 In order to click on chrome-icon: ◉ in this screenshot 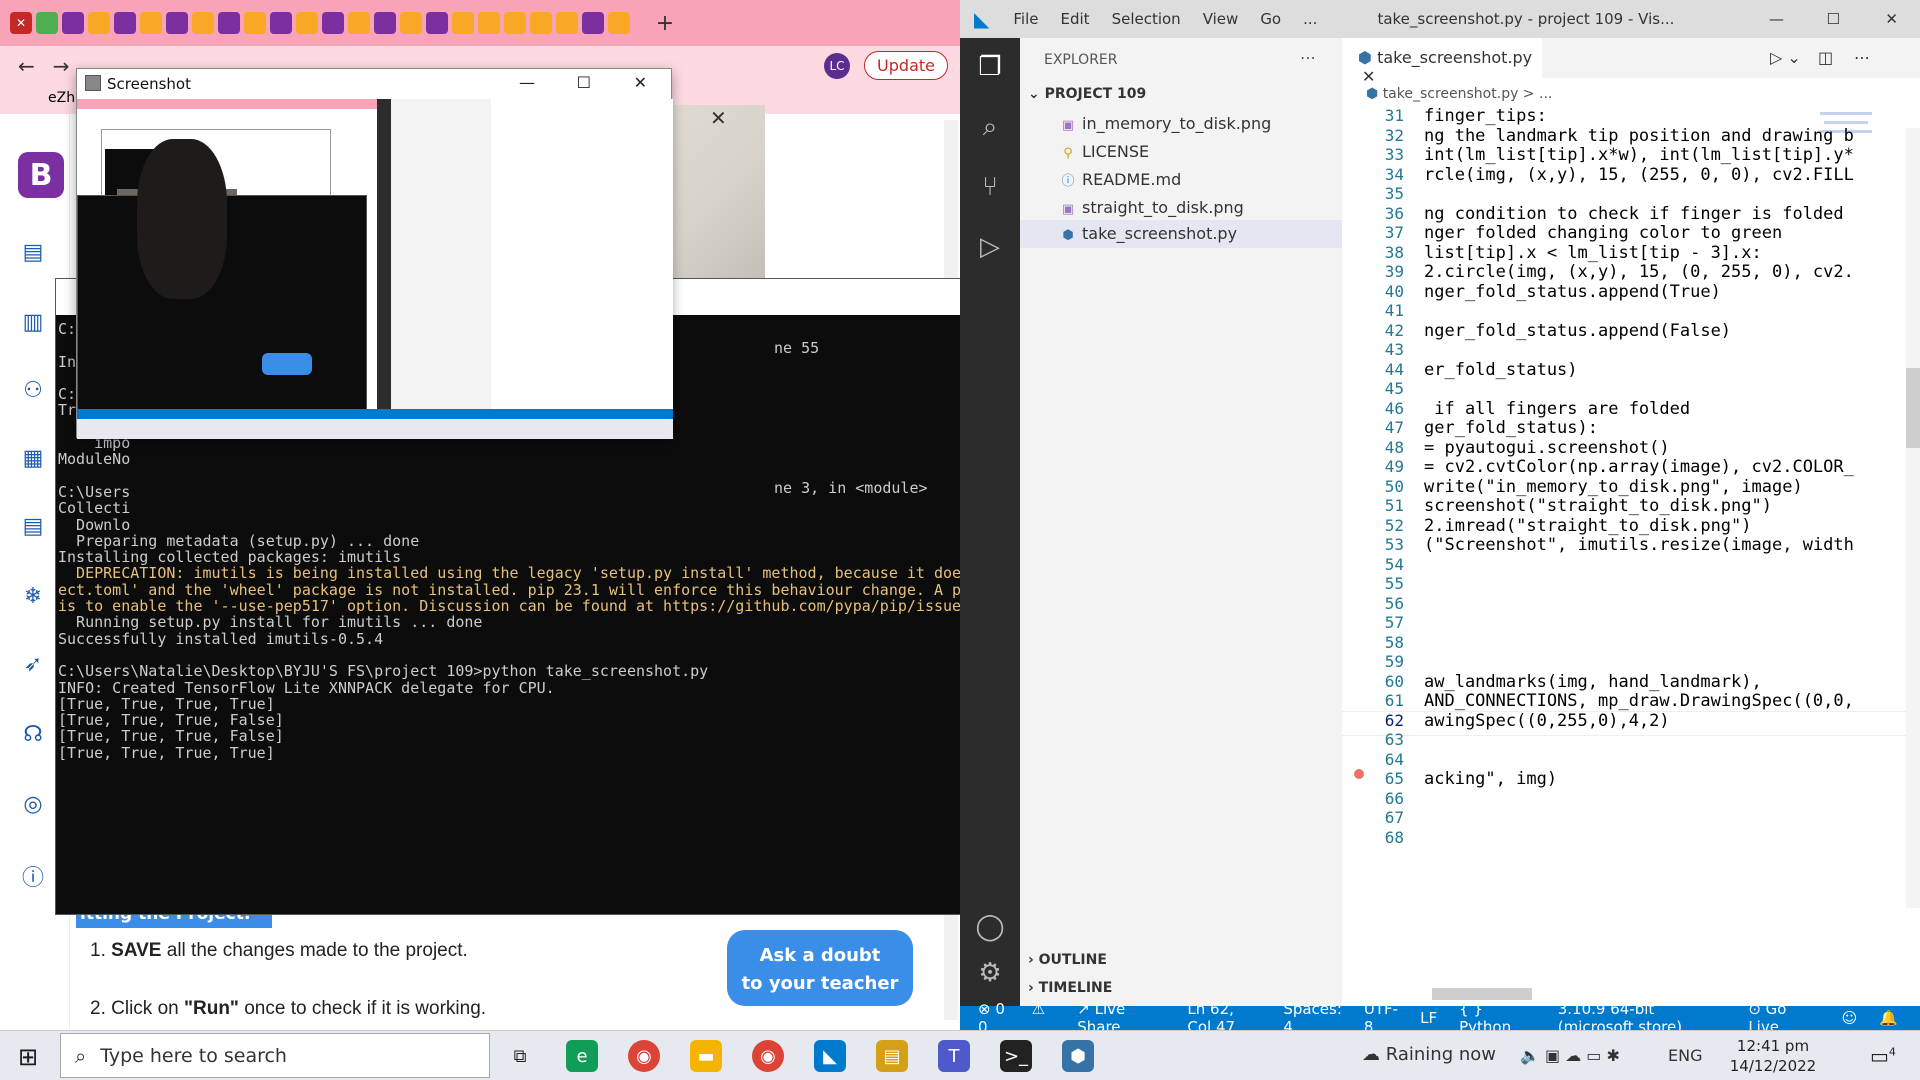, I will do `click(644, 1056)`.